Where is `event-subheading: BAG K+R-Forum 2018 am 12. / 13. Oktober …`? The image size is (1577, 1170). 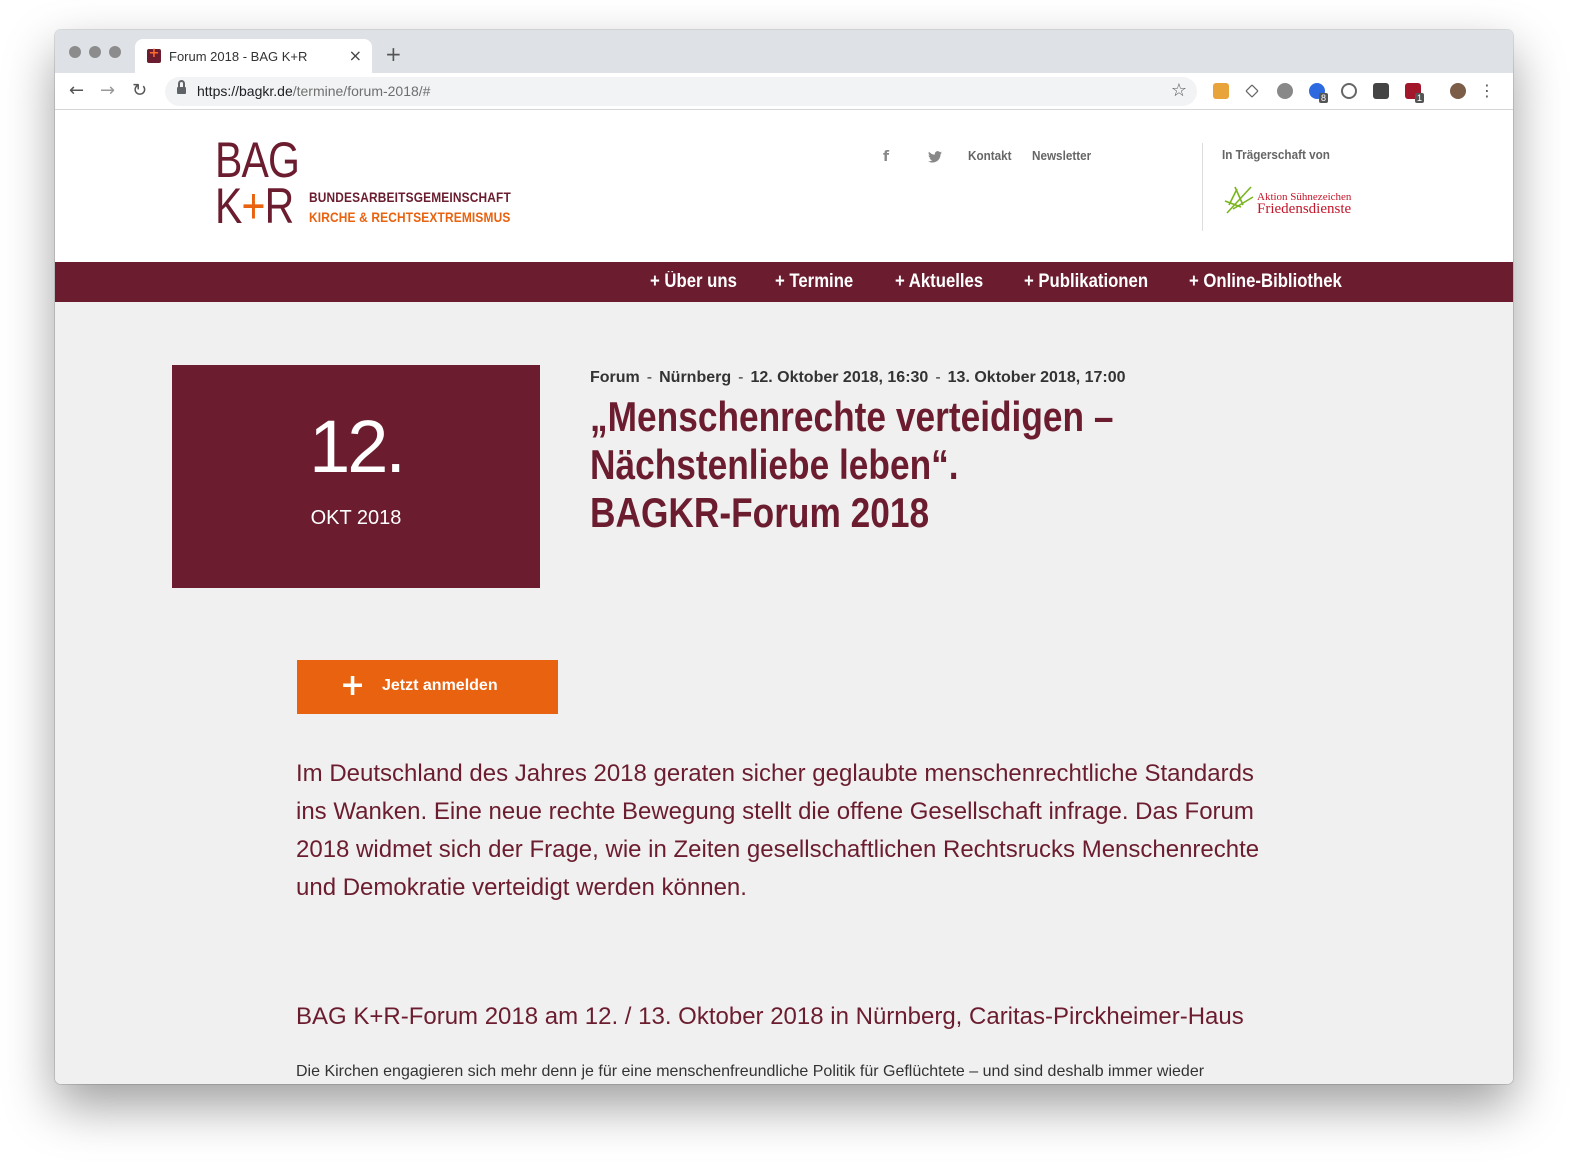
event-subheading: BAG K+R-Forum 2018 am 12. / 13. Oktober … is located at coordinates (770, 1016).